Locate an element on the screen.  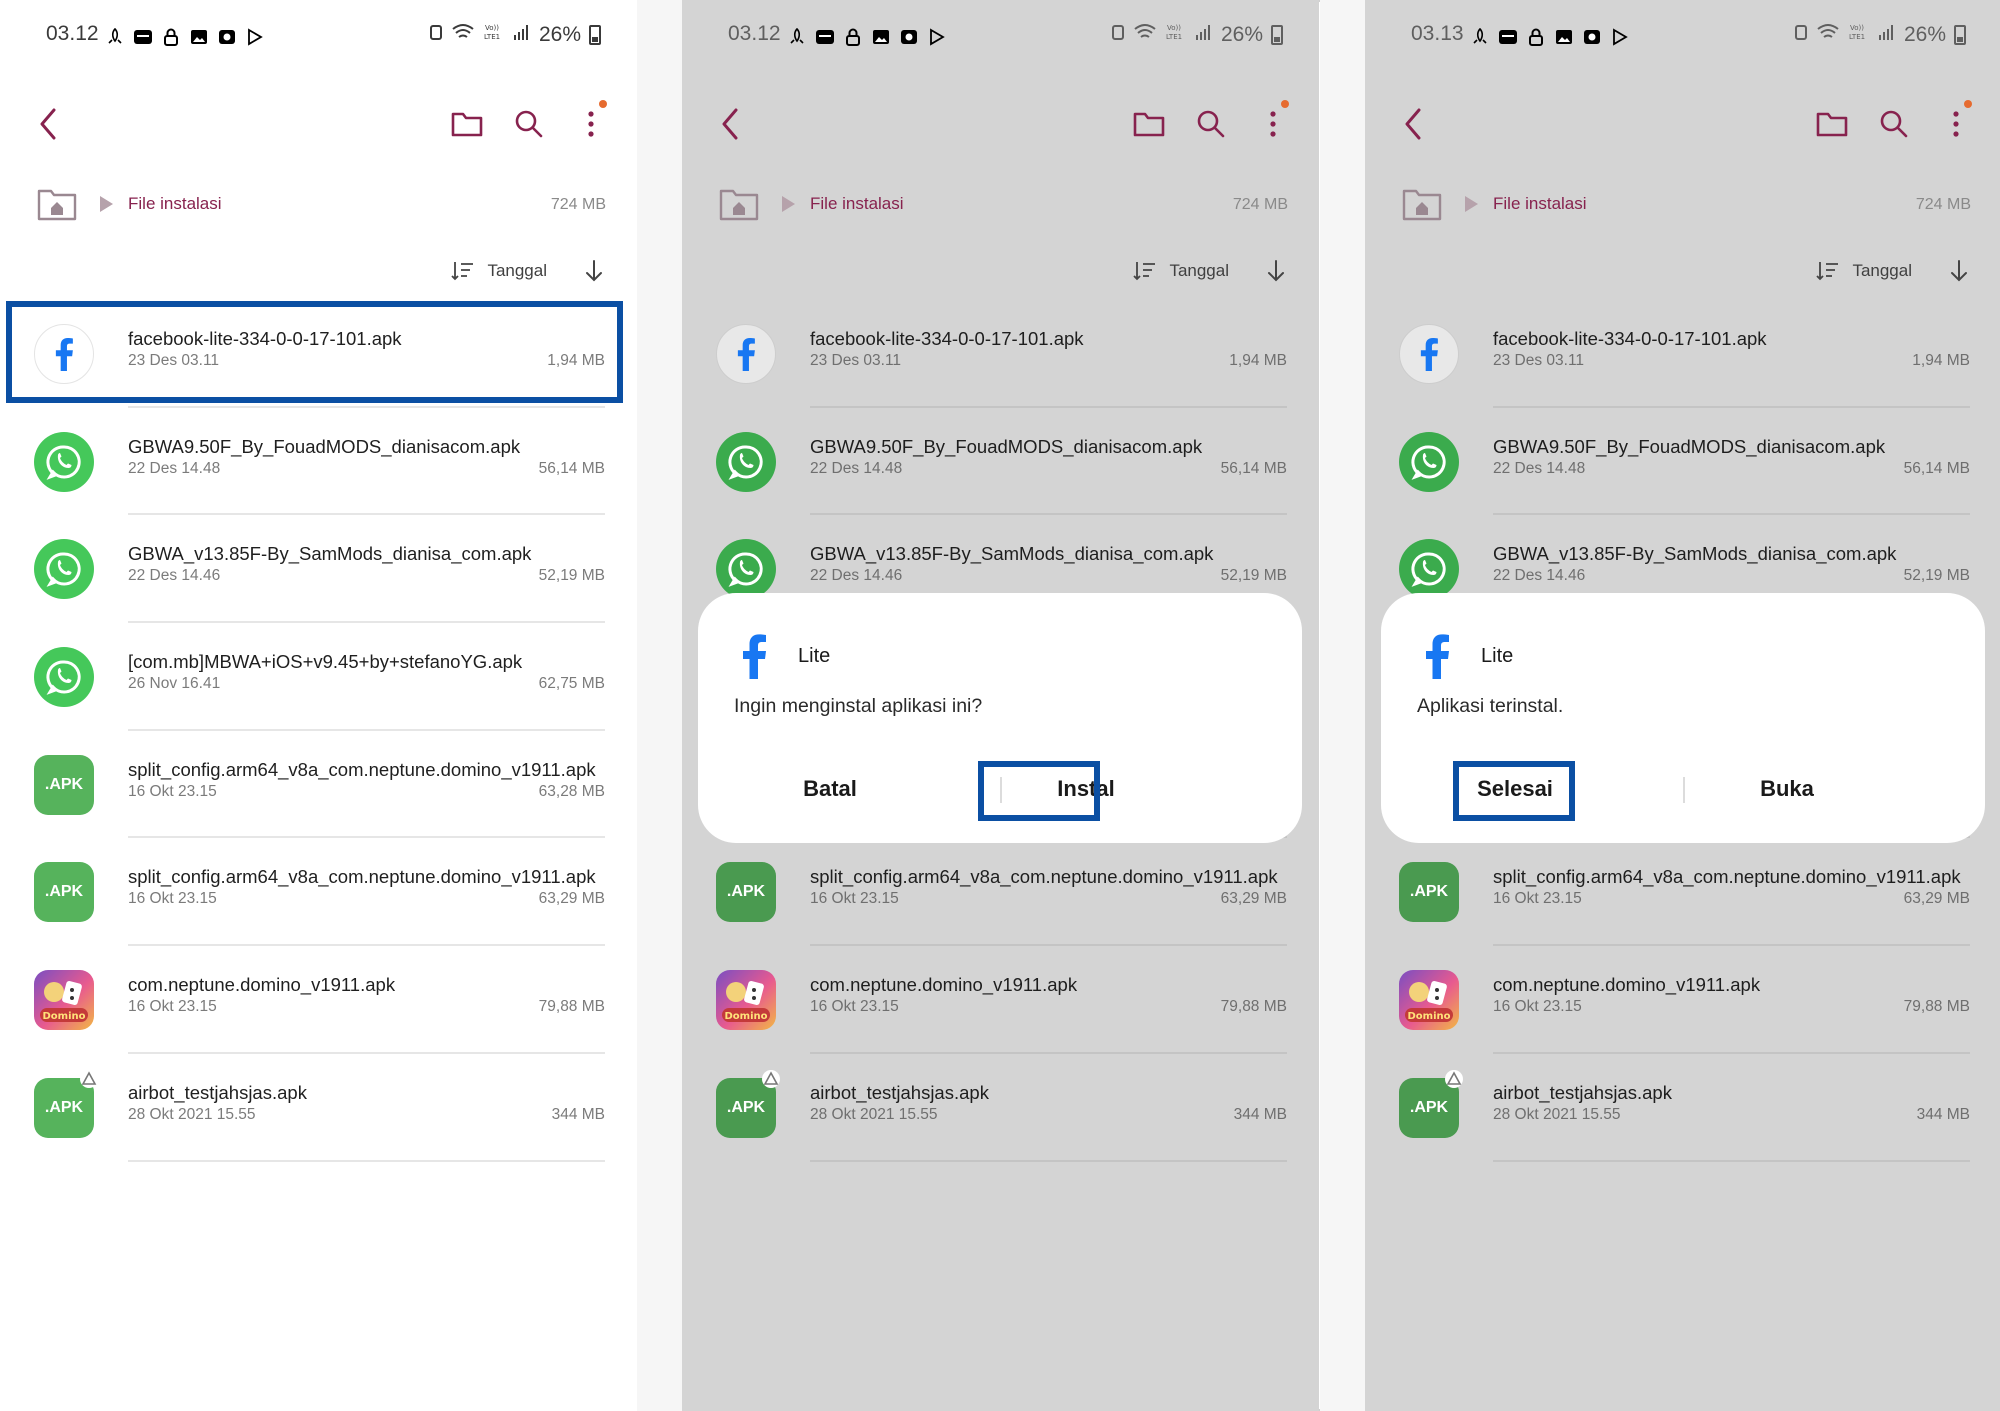
play-store-icon is located at coordinates (1620, 37).